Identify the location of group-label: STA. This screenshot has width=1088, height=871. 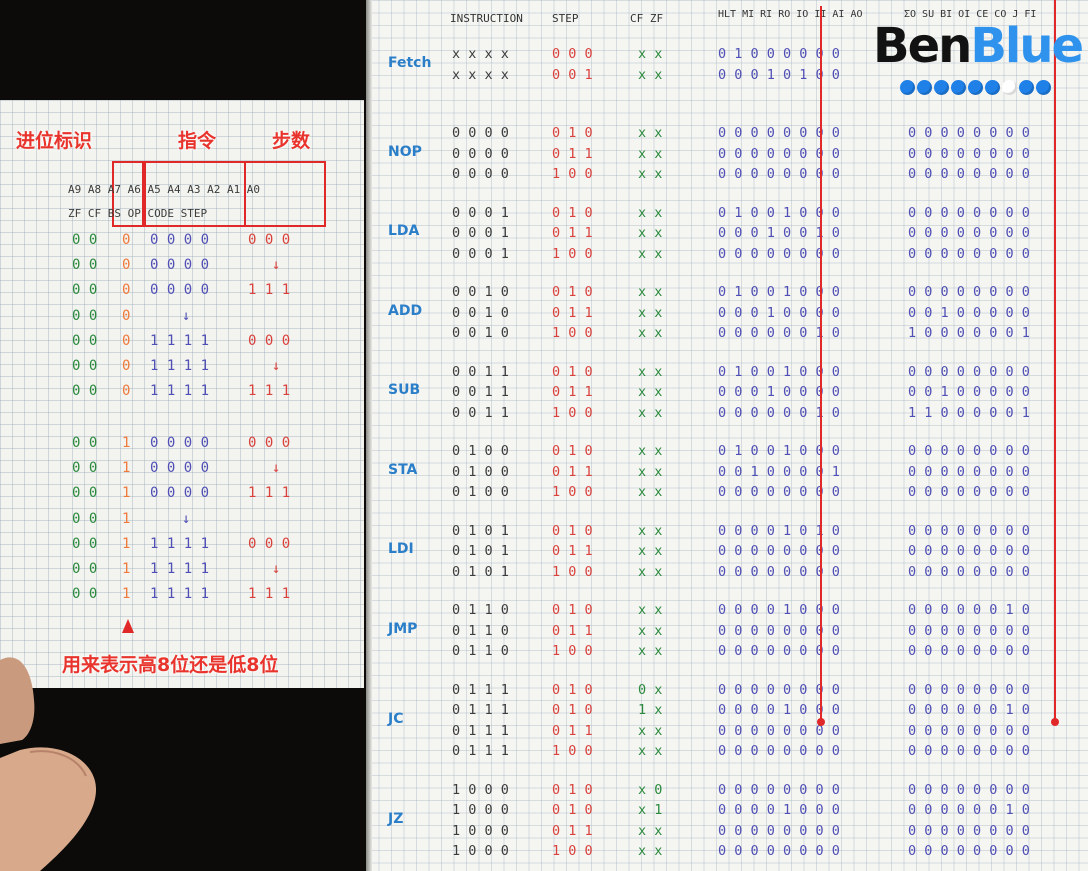
(403, 469).